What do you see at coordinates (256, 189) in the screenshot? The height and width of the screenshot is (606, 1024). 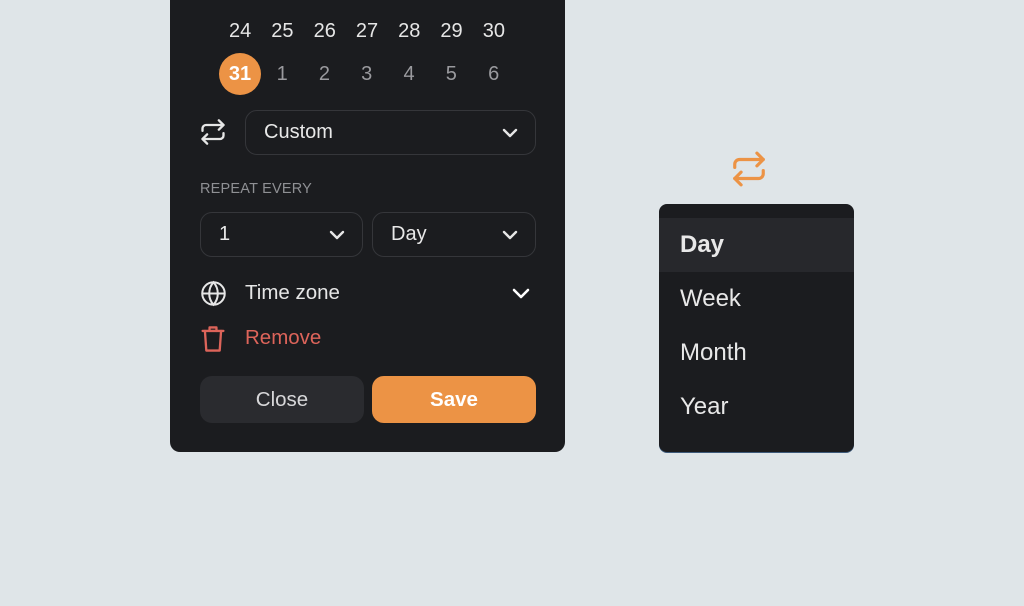 I see `repeat-every-label: REPEAT EVERY` at bounding box center [256, 189].